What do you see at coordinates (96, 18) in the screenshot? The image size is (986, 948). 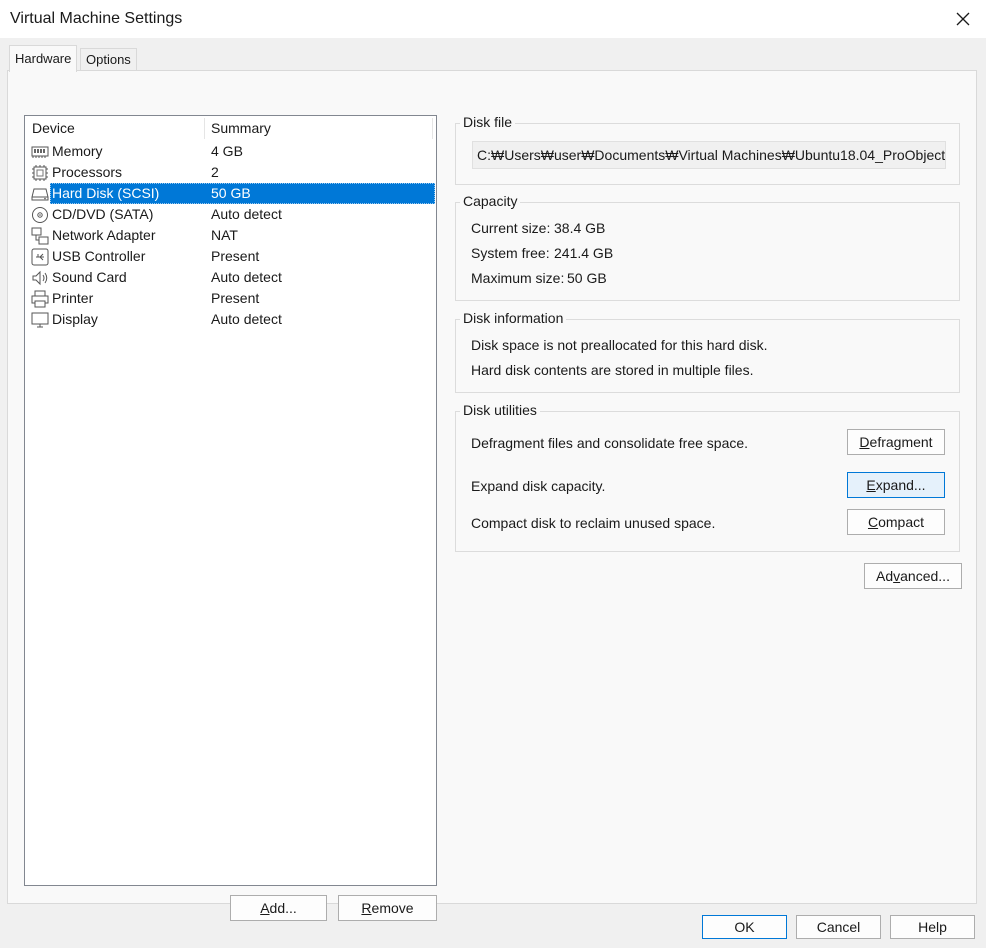 I see `window-title: Virtual Machine Settings` at bounding box center [96, 18].